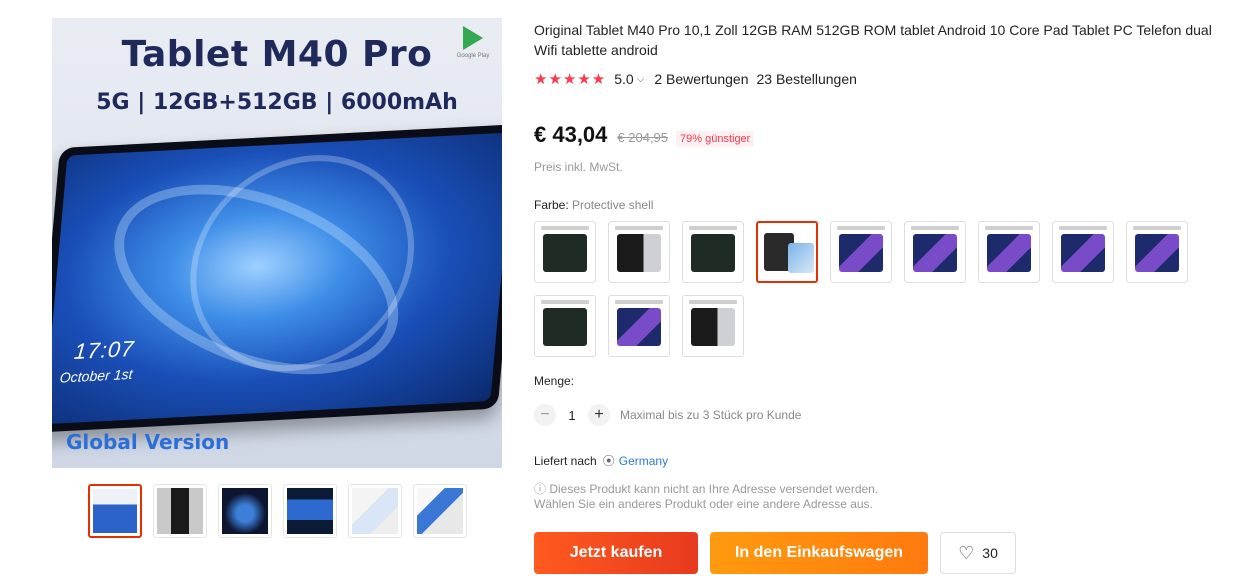 The height and width of the screenshot is (576, 1246). I want to click on quantity-stepper: − 1 + Maximal bis zu 3 Stück pro Kunde, so click(667, 415).